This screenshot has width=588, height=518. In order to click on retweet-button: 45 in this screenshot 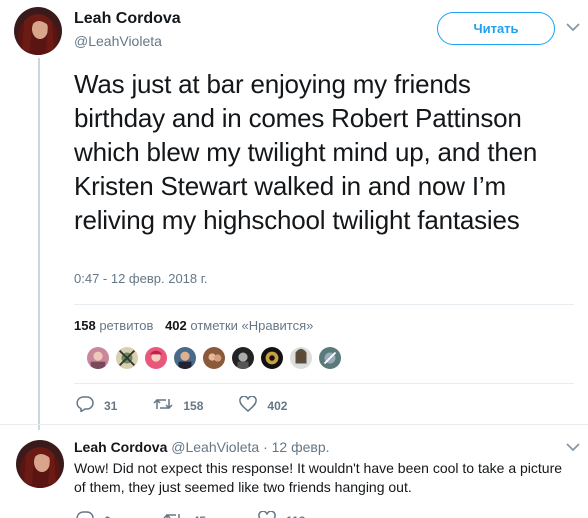, I will do `click(184, 514)`.